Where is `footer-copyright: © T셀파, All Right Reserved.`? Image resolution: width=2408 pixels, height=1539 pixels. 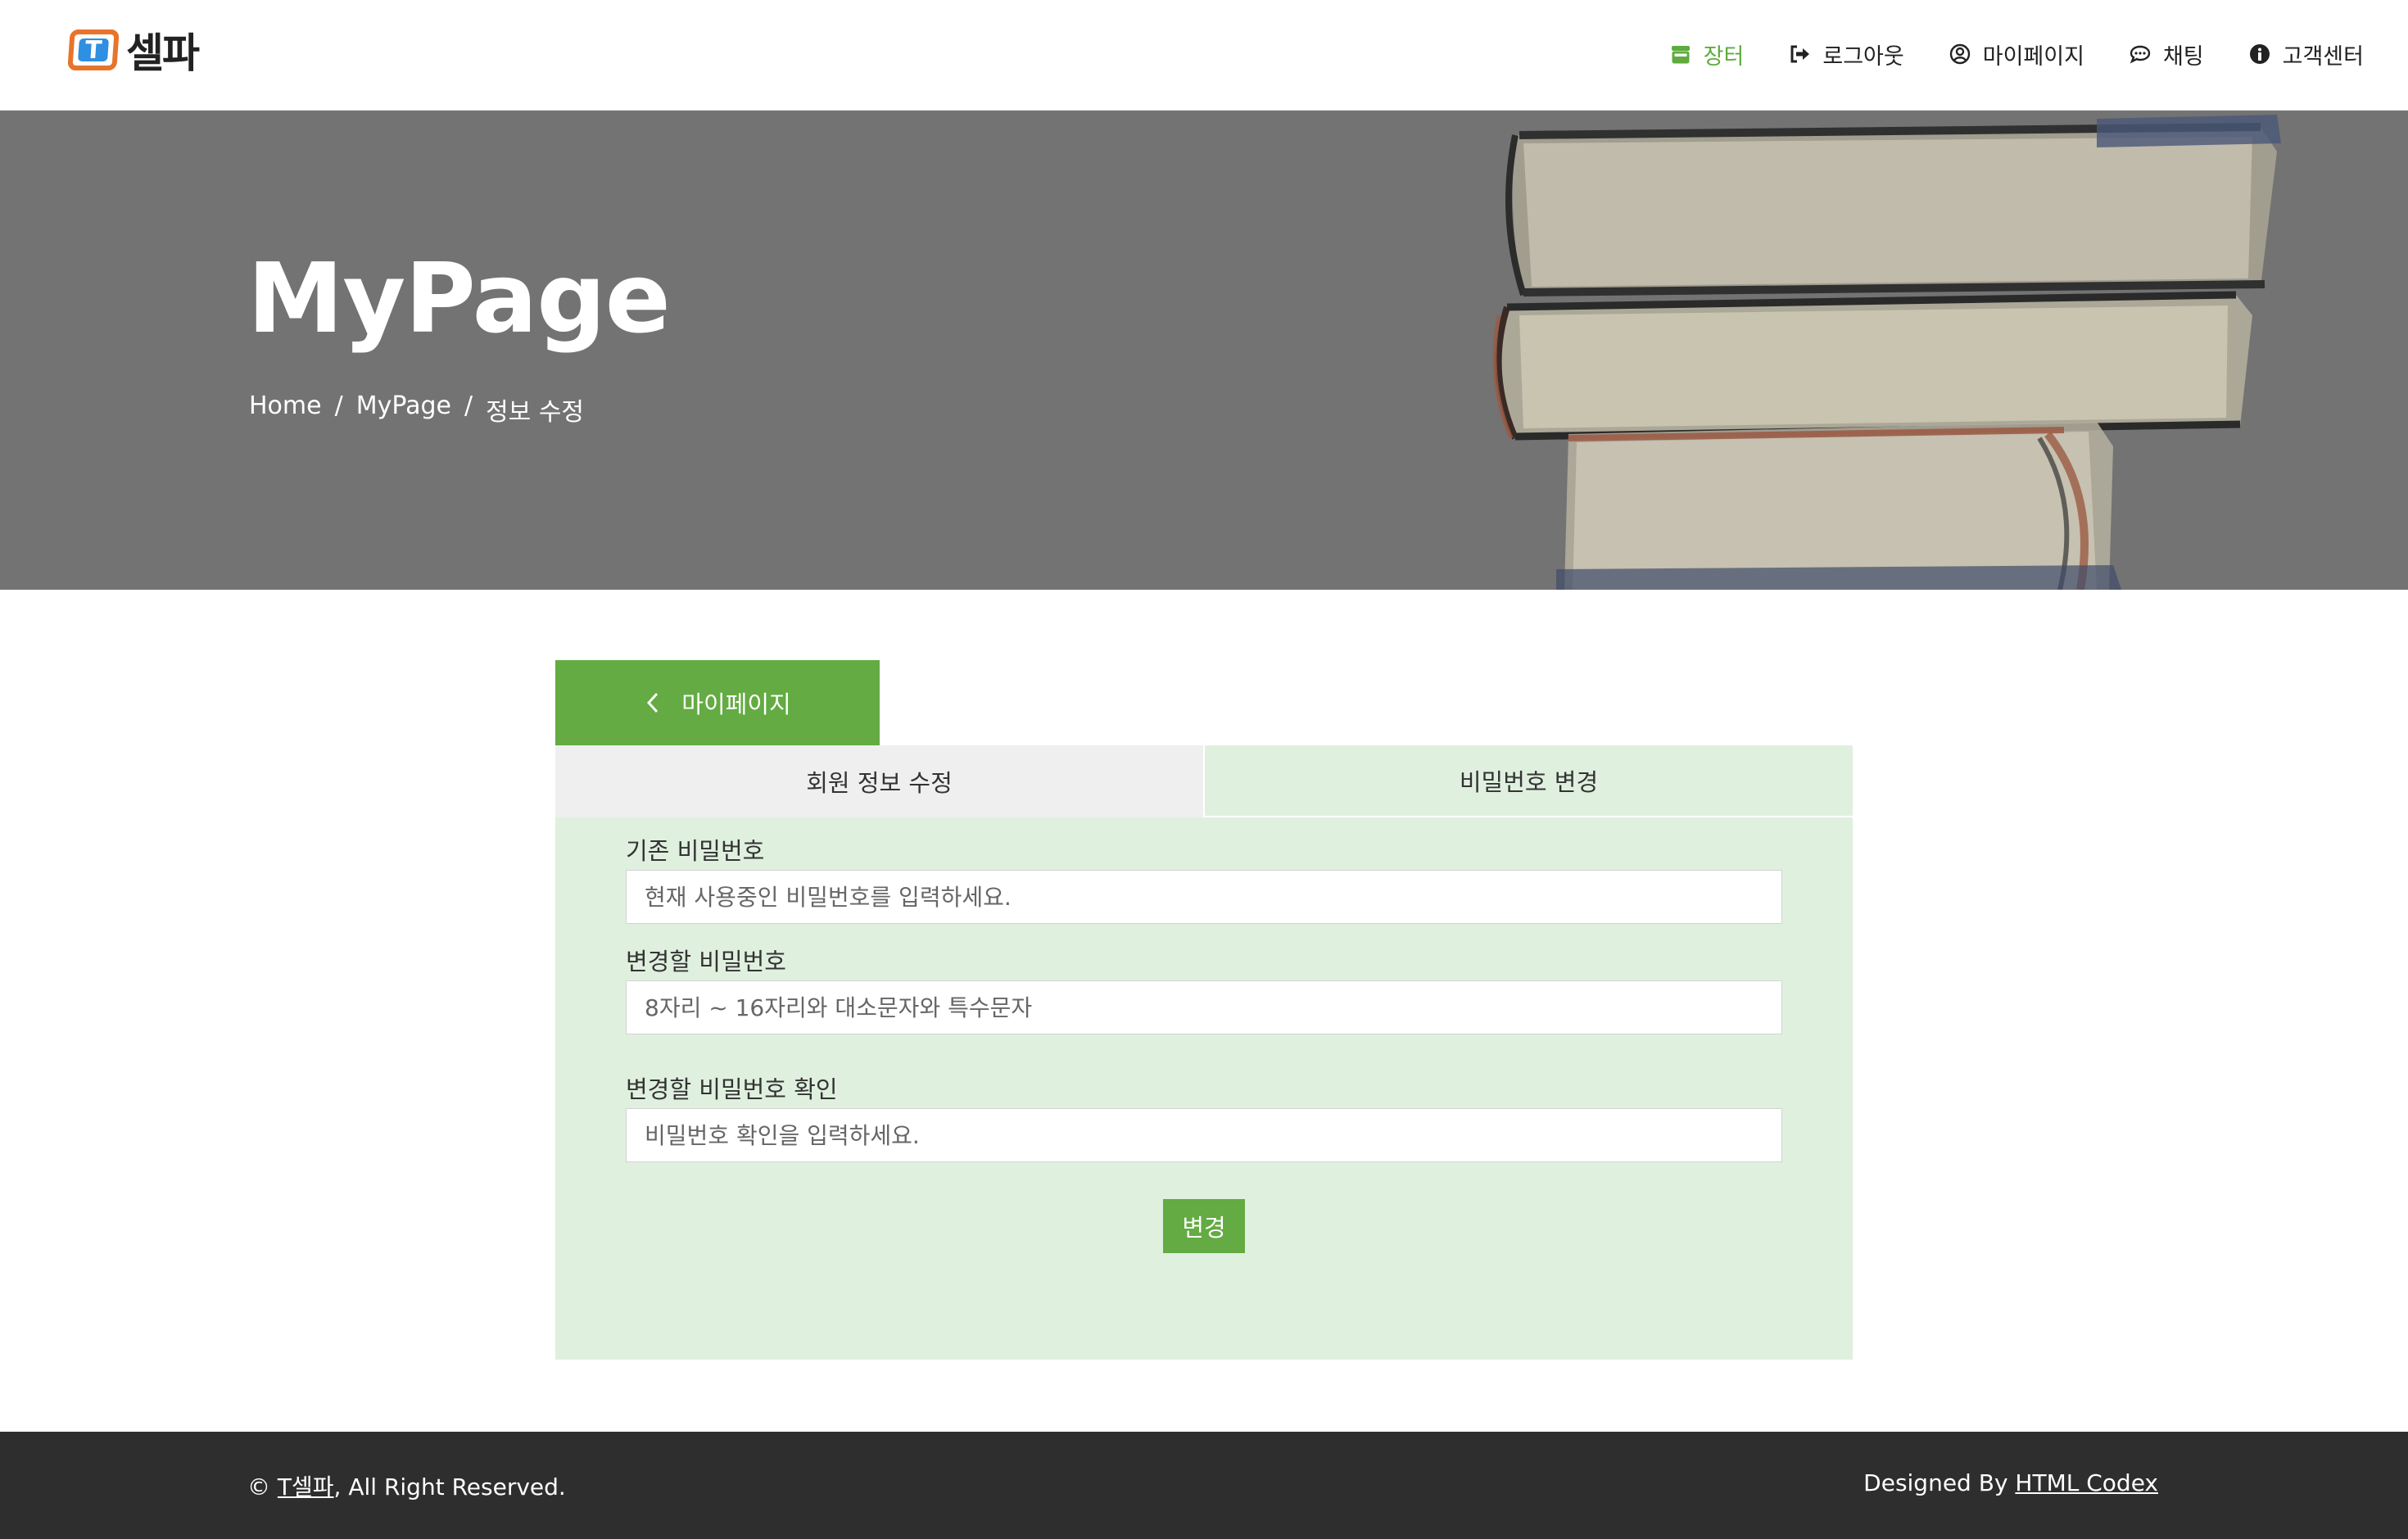
footer-copyright: © T셀파, All Right Reserved. is located at coordinates (406, 1485).